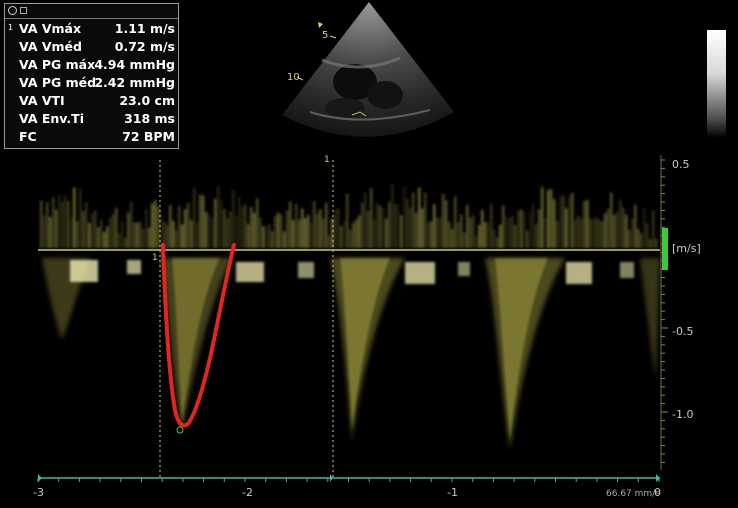 The image size is (738, 508). I want to click on velocity-scale-ticks, so click(664, 311).